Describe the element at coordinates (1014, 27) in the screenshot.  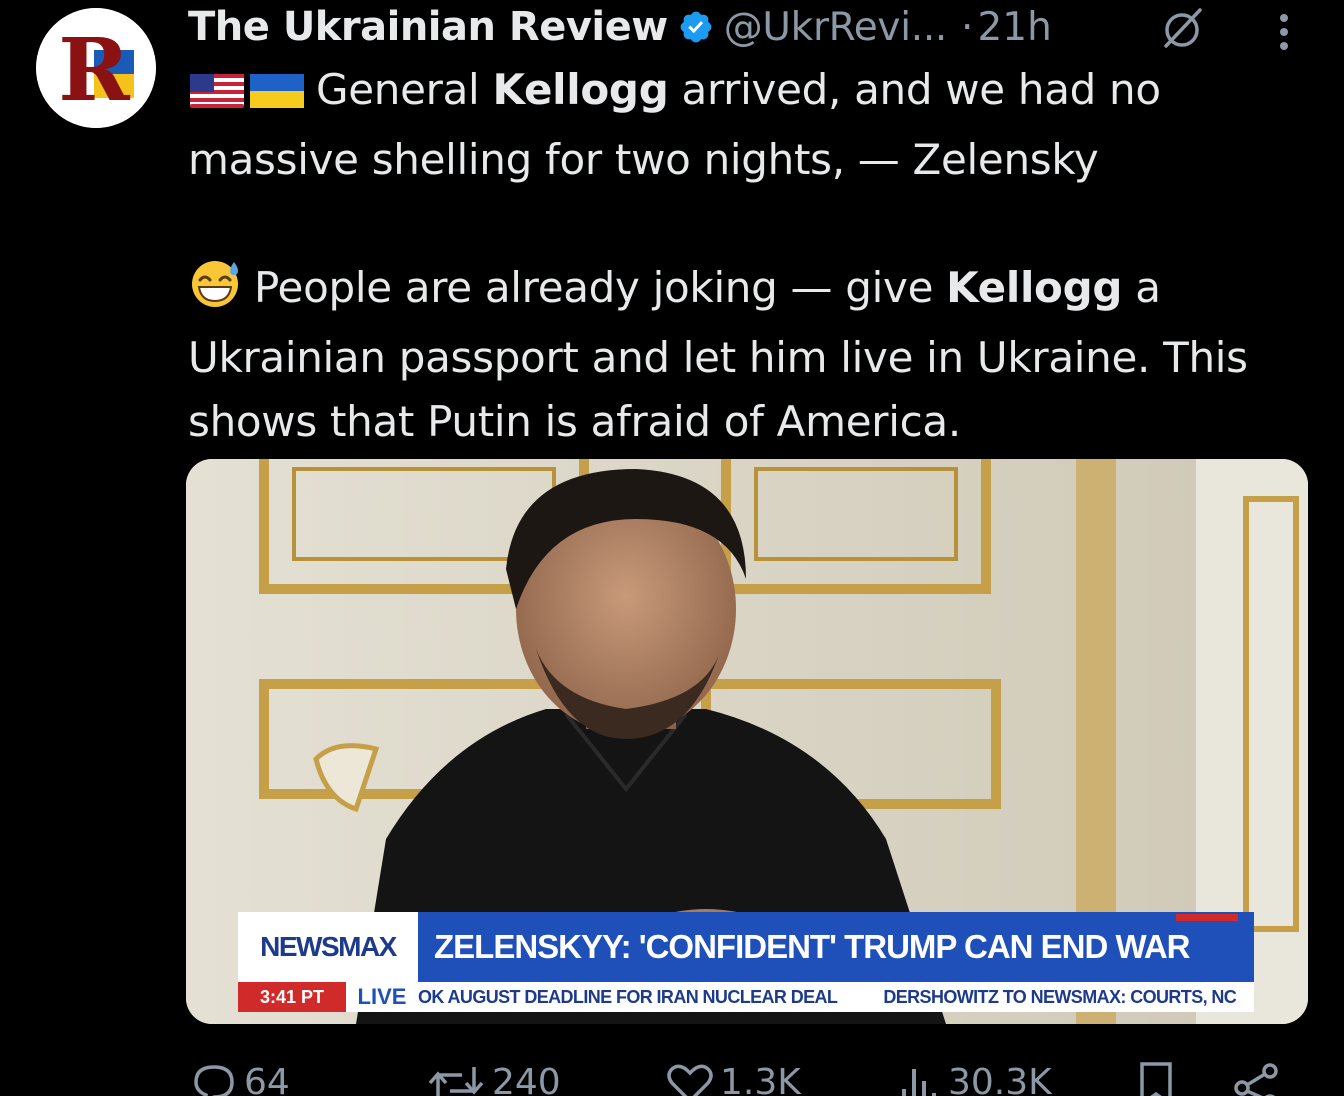
I see `timestamp: 21h` at that location.